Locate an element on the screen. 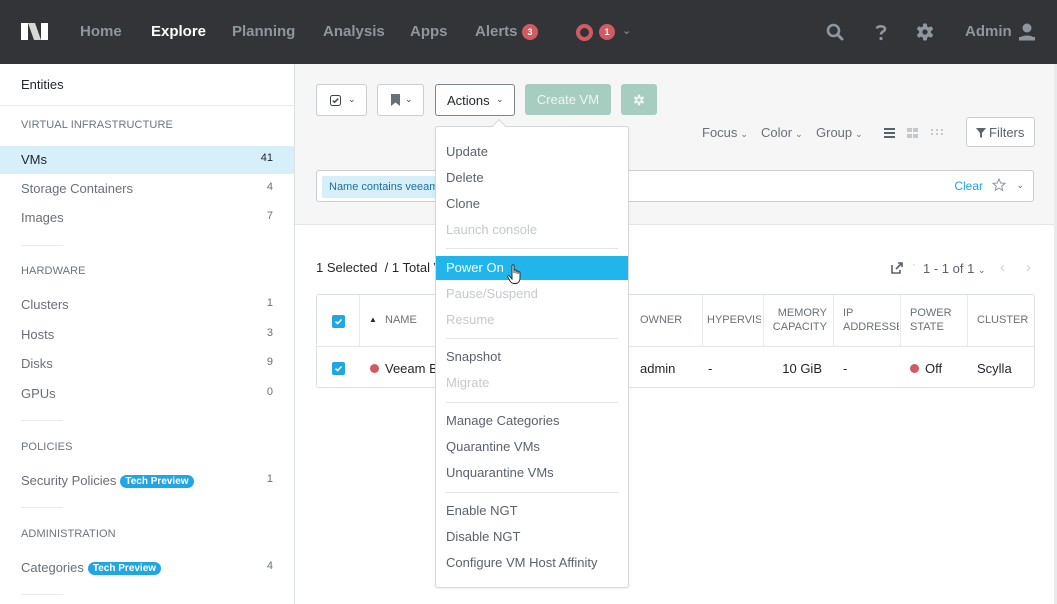  power-status-dot is located at coordinates (374, 368).